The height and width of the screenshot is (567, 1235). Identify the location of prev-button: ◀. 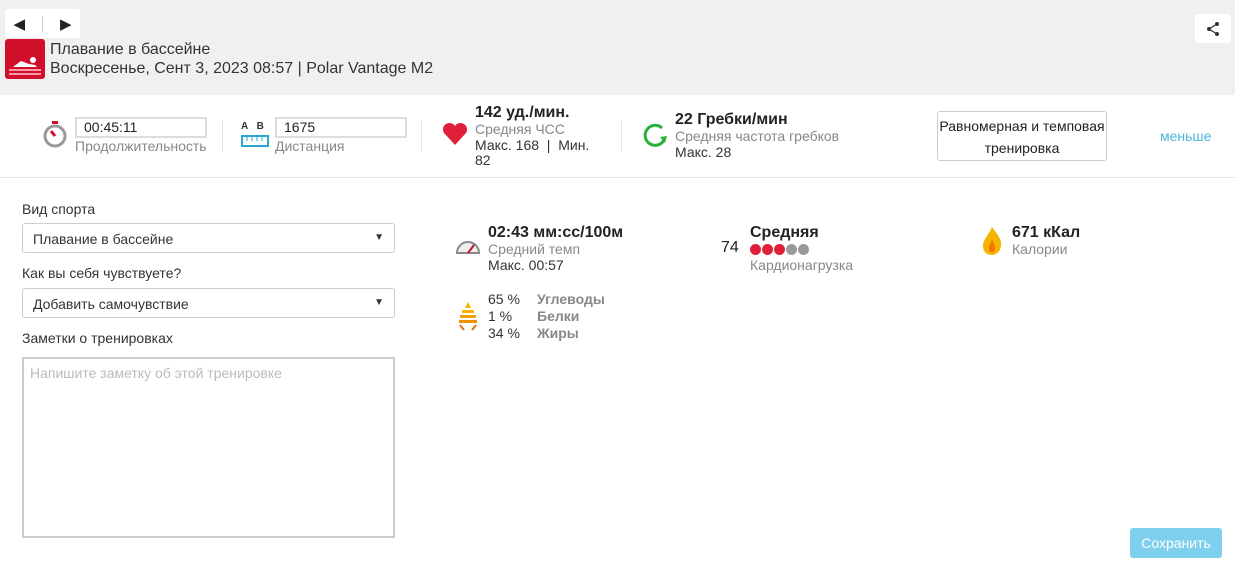
(19, 24).